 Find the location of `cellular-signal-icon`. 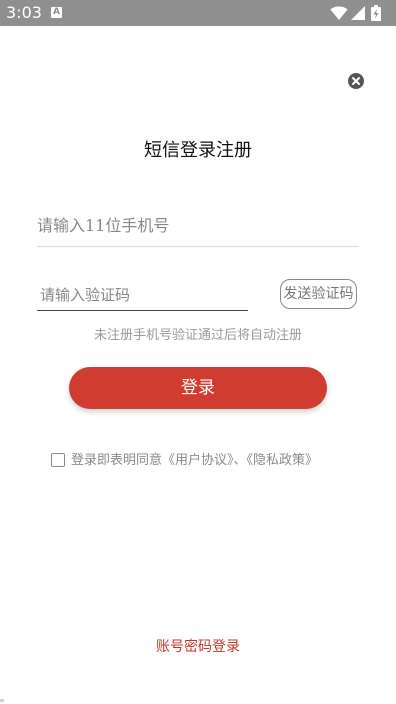

cellular-signal-icon is located at coordinates (358, 13).